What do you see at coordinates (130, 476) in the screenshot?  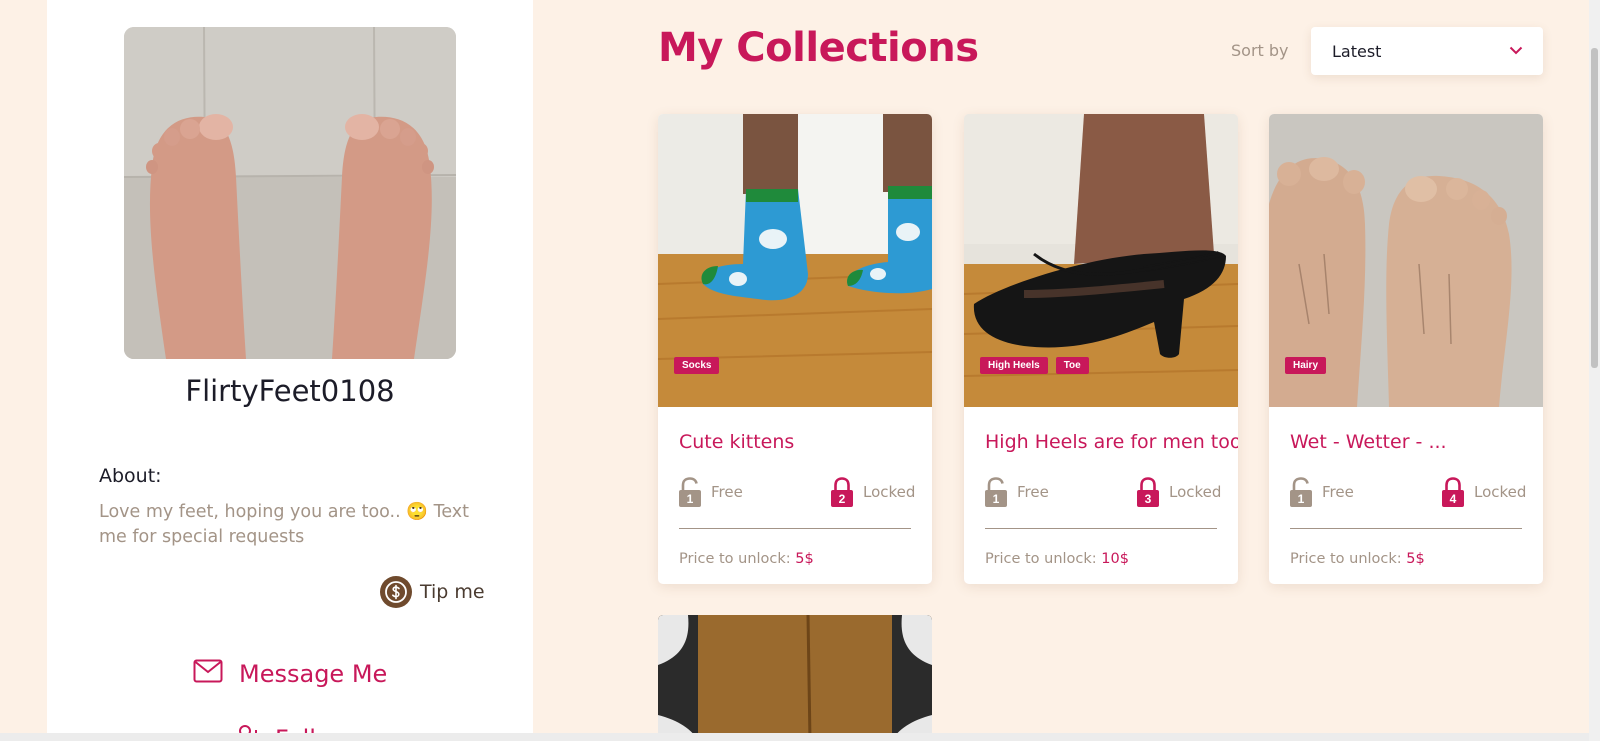 I see `about-label: About:` at bounding box center [130, 476].